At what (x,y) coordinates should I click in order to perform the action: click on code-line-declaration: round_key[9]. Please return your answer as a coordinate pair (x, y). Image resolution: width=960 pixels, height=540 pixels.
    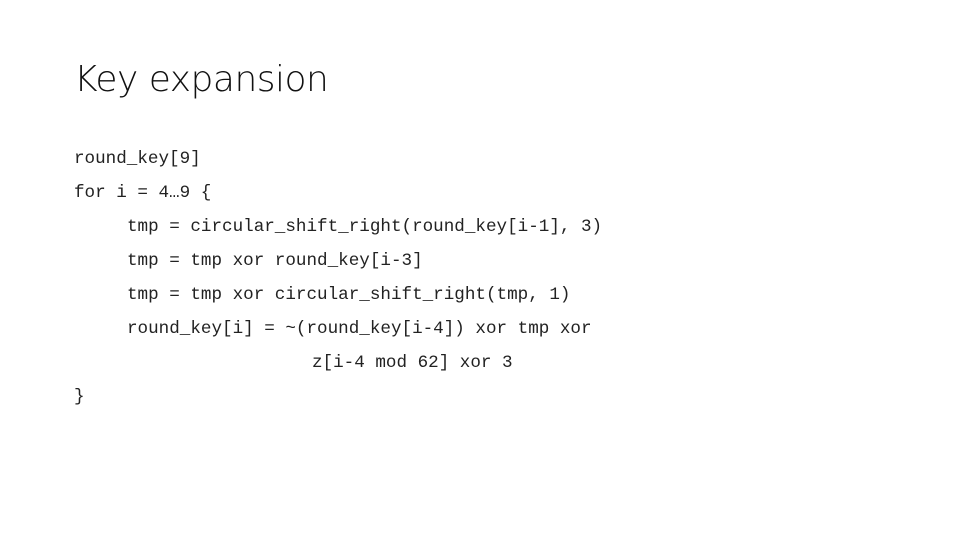
    Looking at the image, I should click on (137, 159).